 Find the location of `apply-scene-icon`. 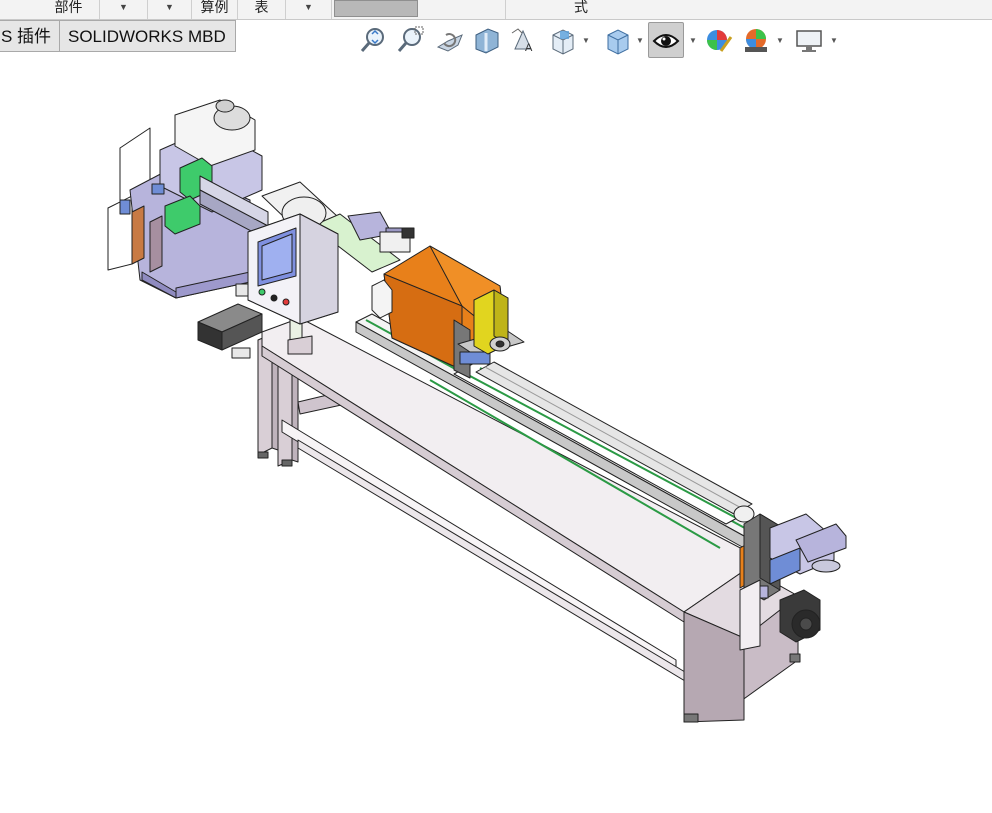

apply-scene-icon is located at coordinates (756, 40).